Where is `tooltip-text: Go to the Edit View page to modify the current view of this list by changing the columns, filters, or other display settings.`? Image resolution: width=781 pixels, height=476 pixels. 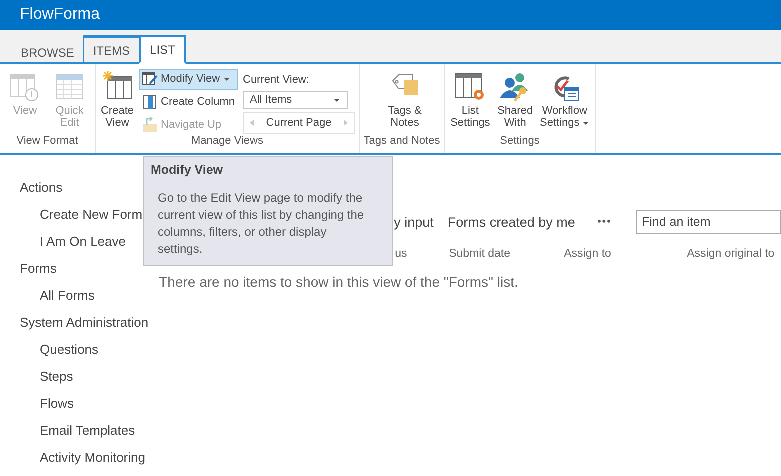
tooltip-text: Go to the Edit View page to modify the current view of this list by changing the columns, filters, or other display settings. is located at coordinates (261, 224).